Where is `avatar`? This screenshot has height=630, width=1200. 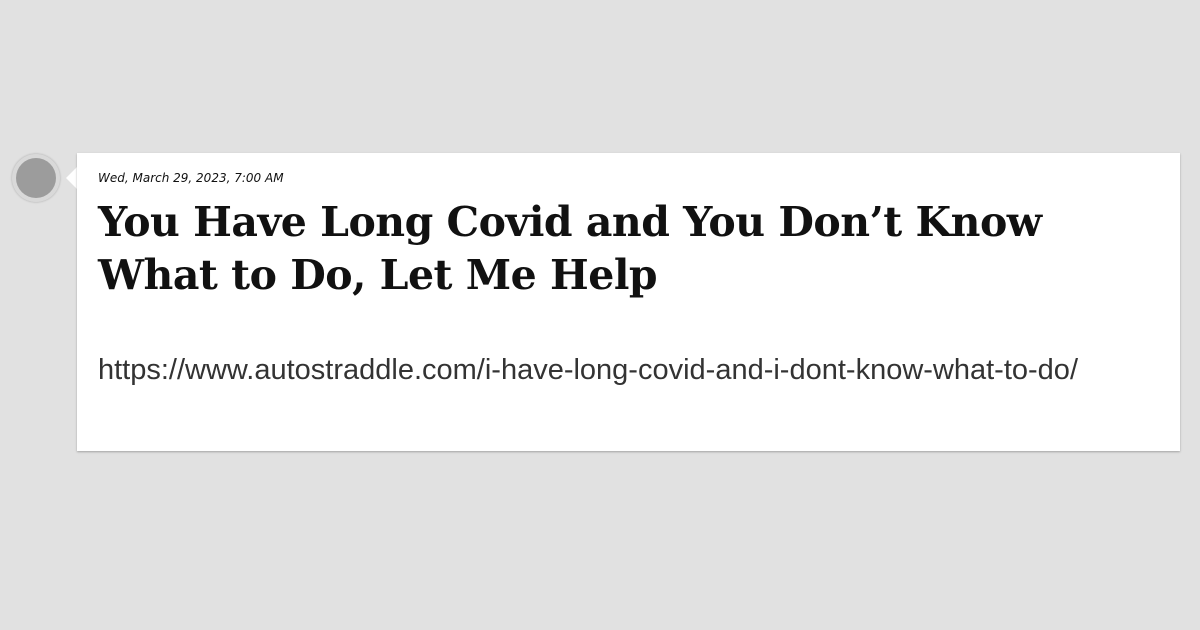 avatar is located at coordinates (36, 178).